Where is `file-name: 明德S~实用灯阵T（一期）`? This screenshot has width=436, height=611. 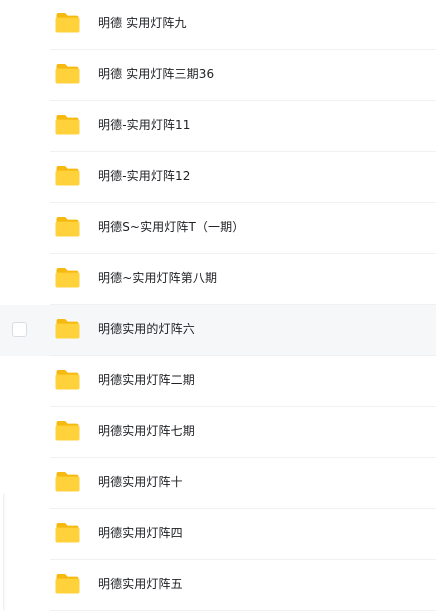 file-name: 明德S~实用灯阵T（一期） is located at coordinates (171, 227).